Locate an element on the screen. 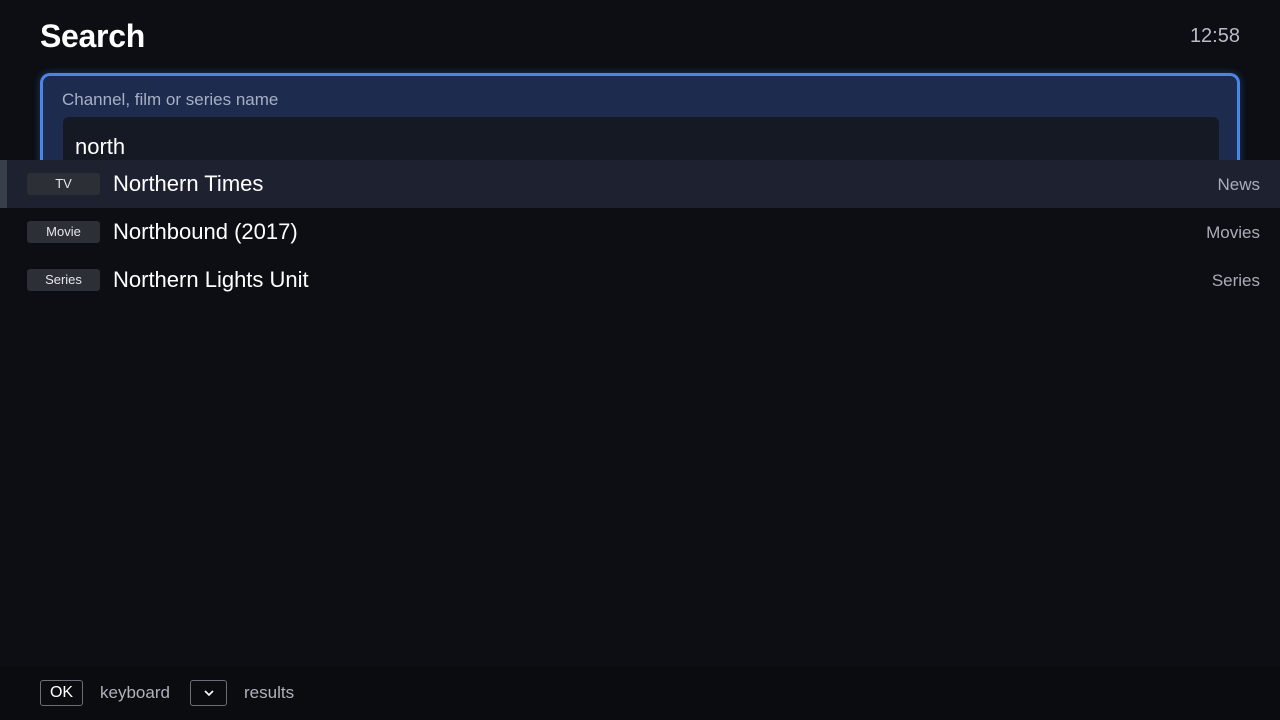  chevron-down-icon is located at coordinates (208, 693).